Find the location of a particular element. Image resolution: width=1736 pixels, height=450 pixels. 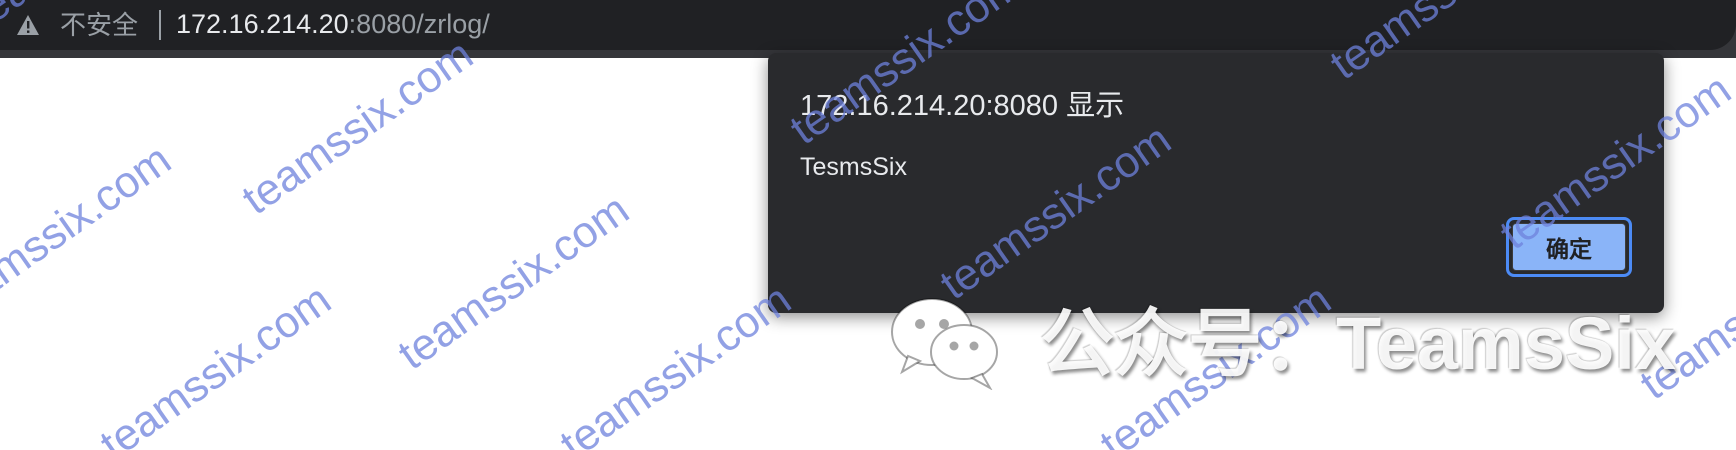

not-secure-label: 不安全 is located at coordinates (99, 25).